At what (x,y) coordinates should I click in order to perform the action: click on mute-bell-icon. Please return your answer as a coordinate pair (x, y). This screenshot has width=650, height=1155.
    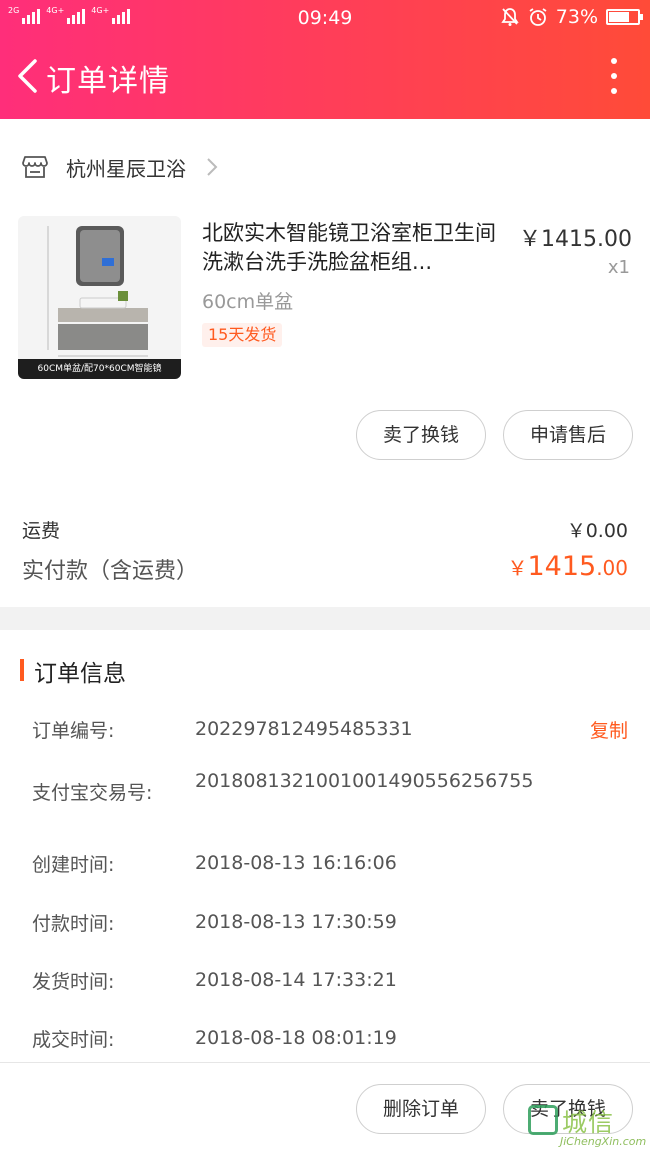
    Looking at the image, I should click on (510, 17).